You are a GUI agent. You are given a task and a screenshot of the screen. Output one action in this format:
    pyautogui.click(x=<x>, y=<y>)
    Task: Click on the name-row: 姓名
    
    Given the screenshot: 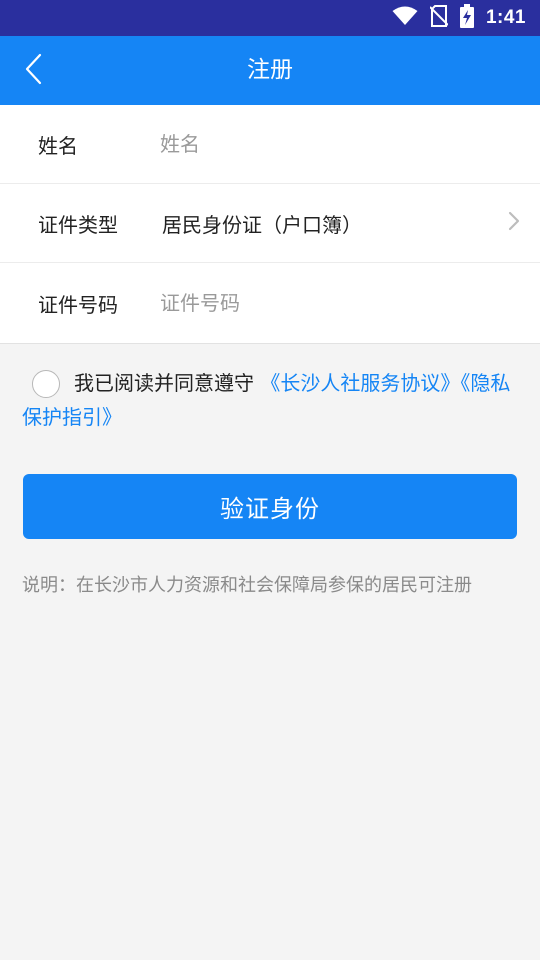 What is the action you would take?
    pyautogui.click(x=270, y=144)
    